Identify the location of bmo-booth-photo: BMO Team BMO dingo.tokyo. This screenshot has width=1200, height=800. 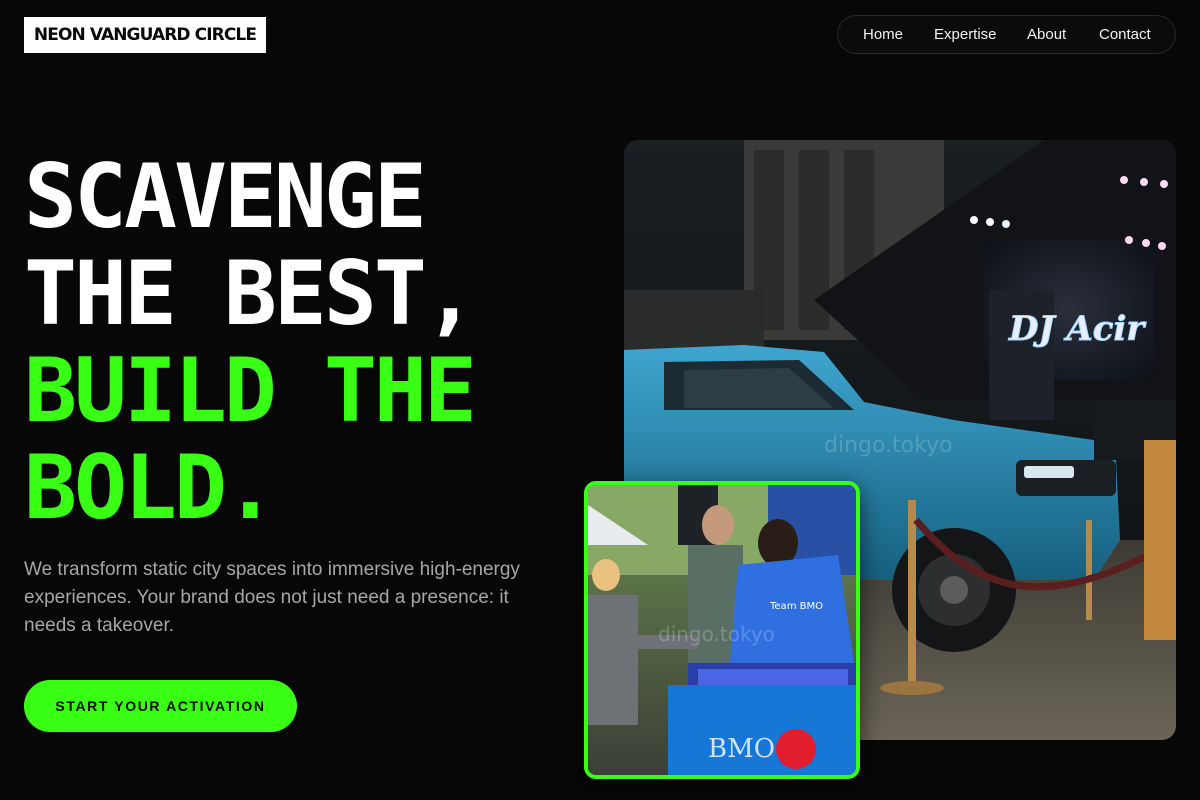
(722, 630).